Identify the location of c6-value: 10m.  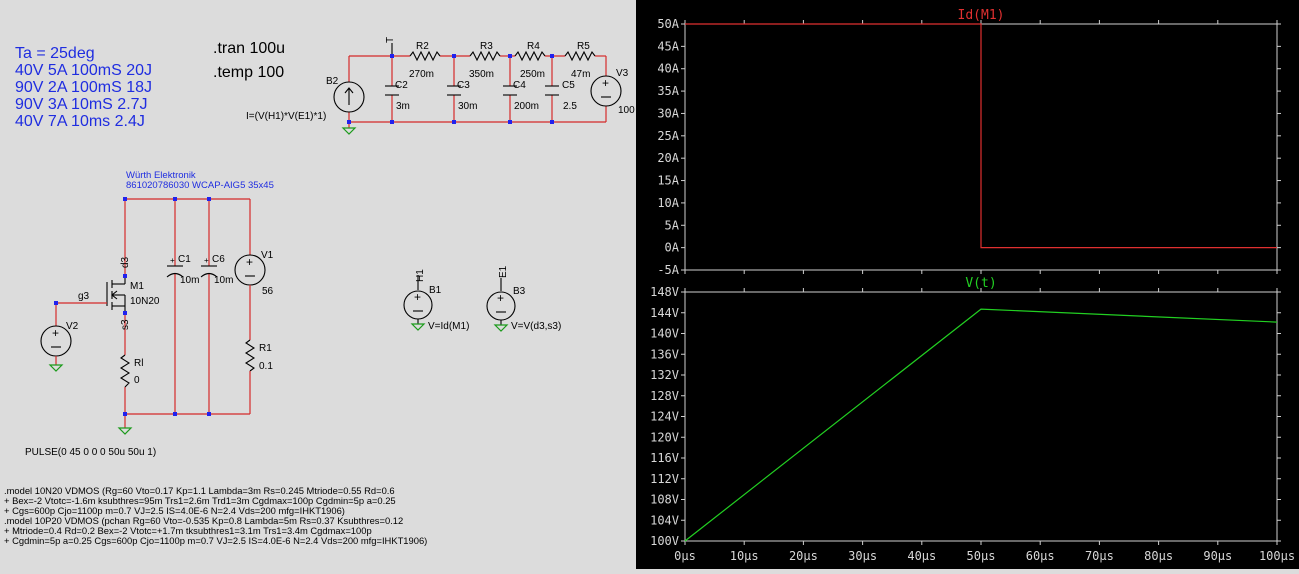
(223, 280).